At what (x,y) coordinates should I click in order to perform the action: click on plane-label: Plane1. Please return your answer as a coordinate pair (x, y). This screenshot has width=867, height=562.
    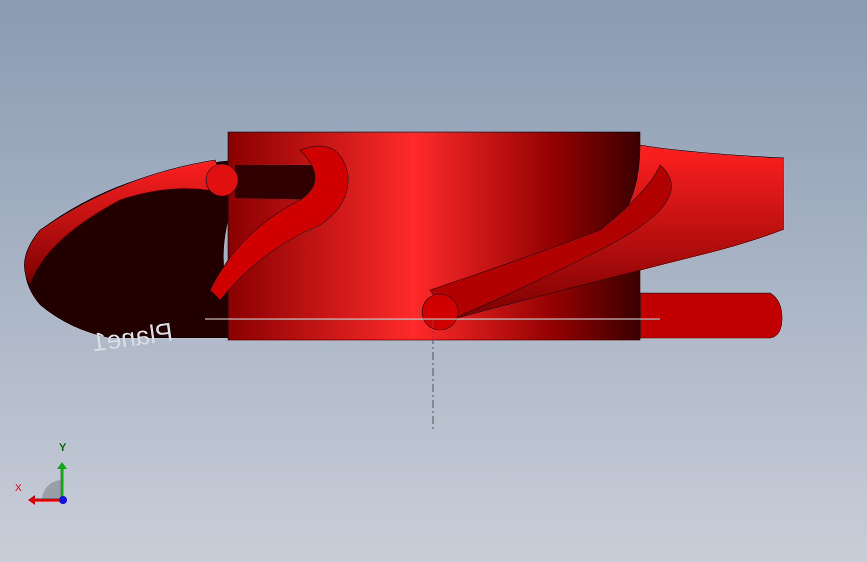
    Looking at the image, I should click on (133, 338).